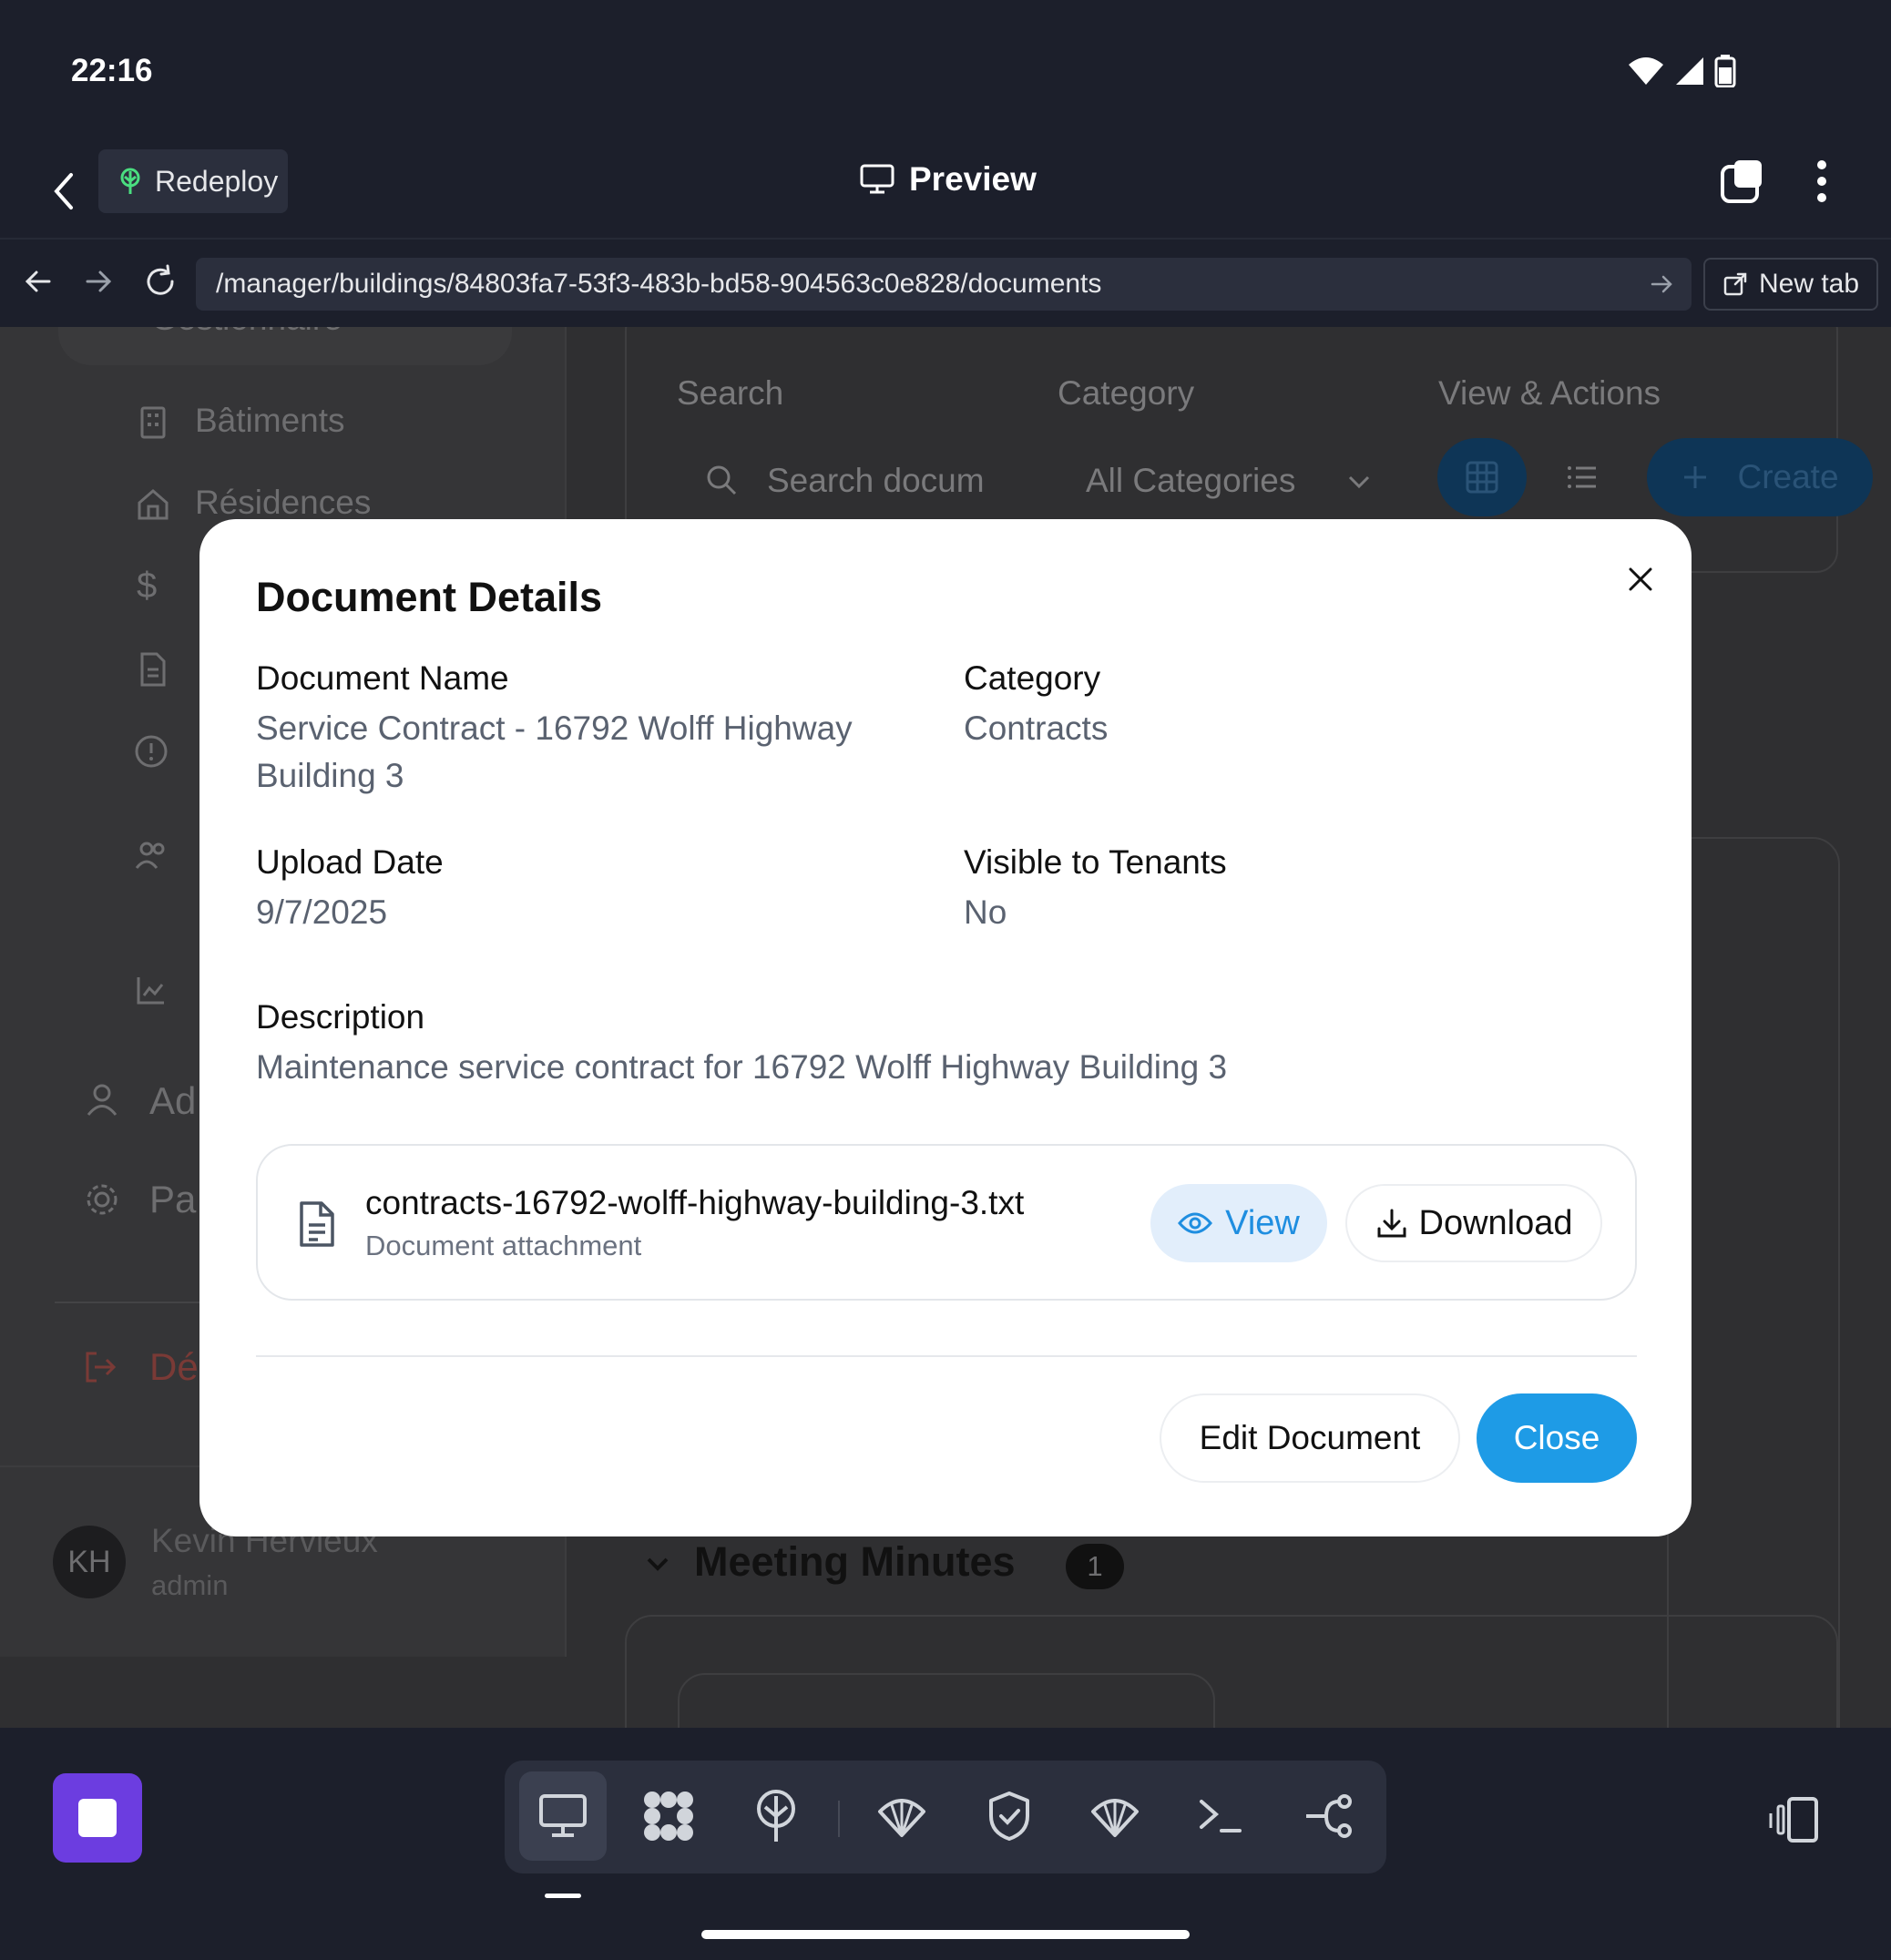 This screenshot has height=1960, width=1891. What do you see at coordinates (1743, 181) in the screenshot?
I see `tabs-button` at bounding box center [1743, 181].